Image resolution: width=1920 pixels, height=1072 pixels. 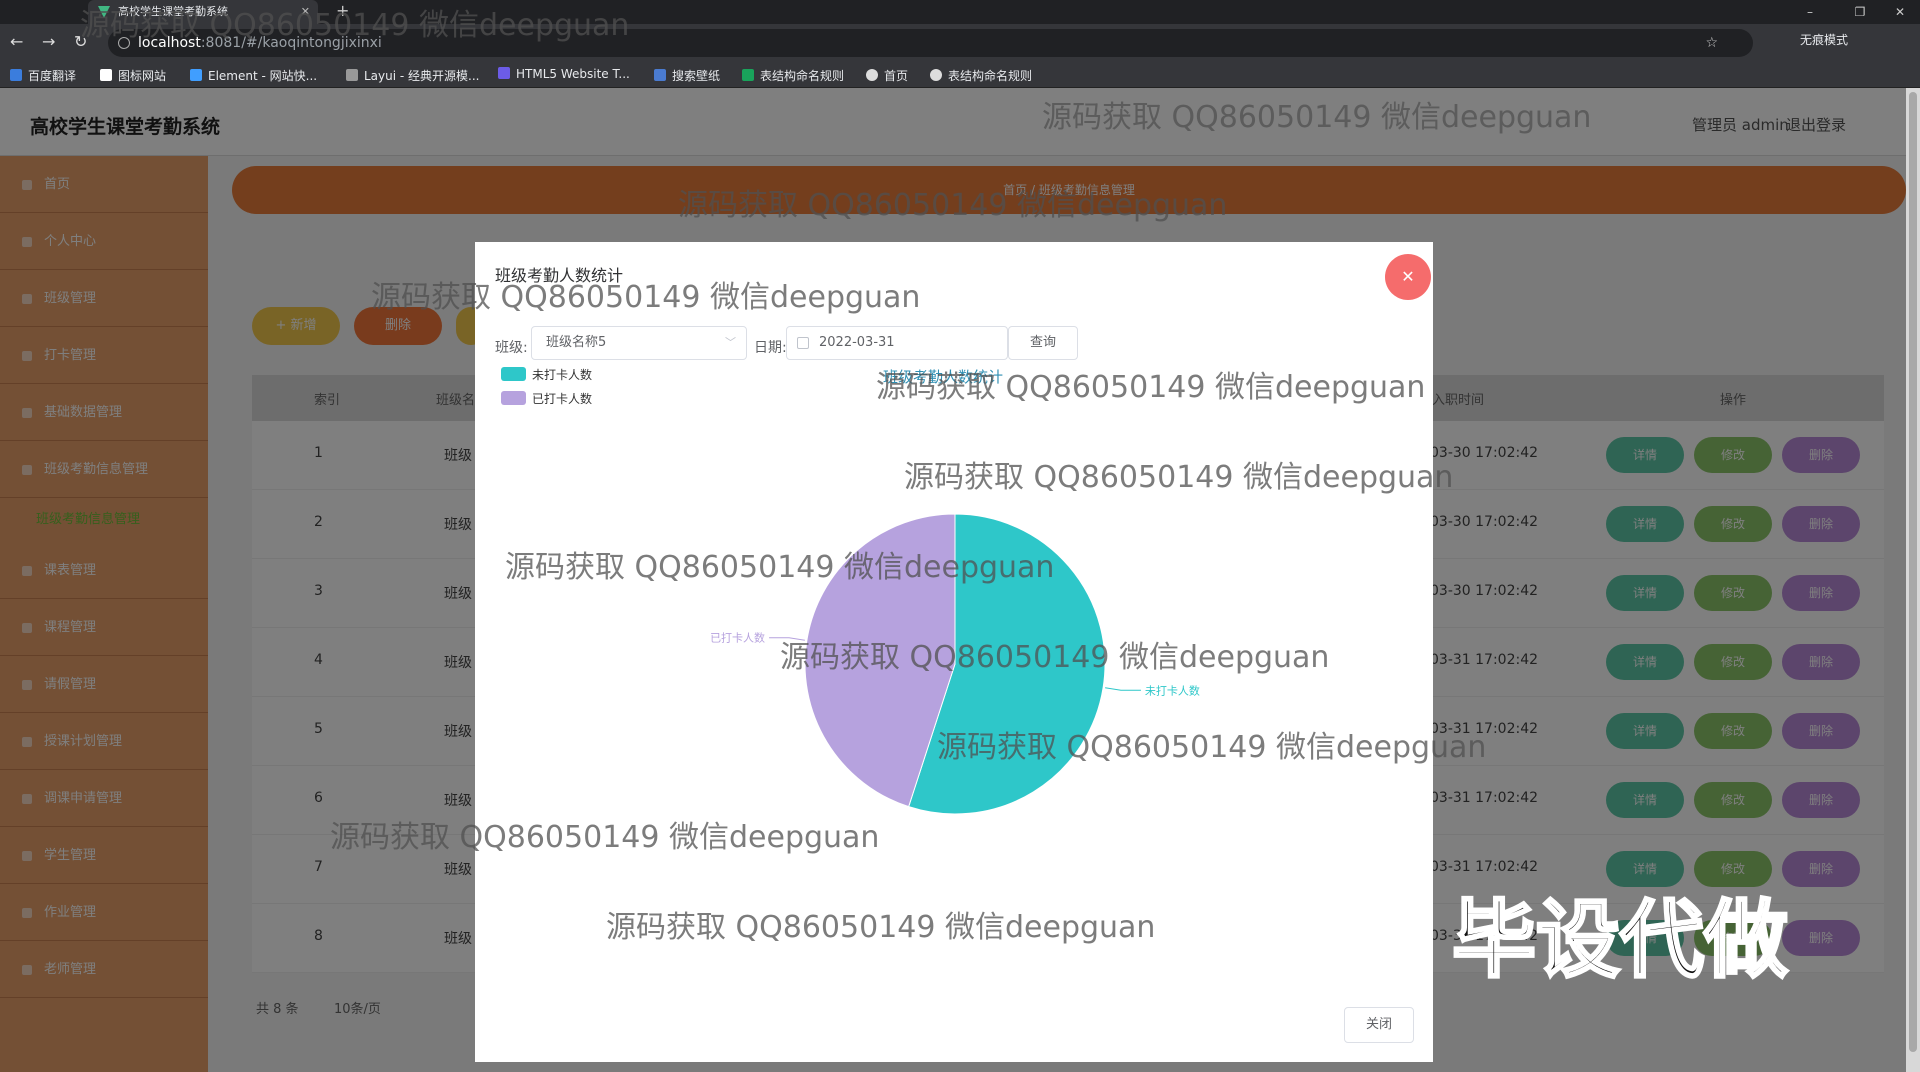 I want to click on back-icon: ←, so click(x=16, y=41).